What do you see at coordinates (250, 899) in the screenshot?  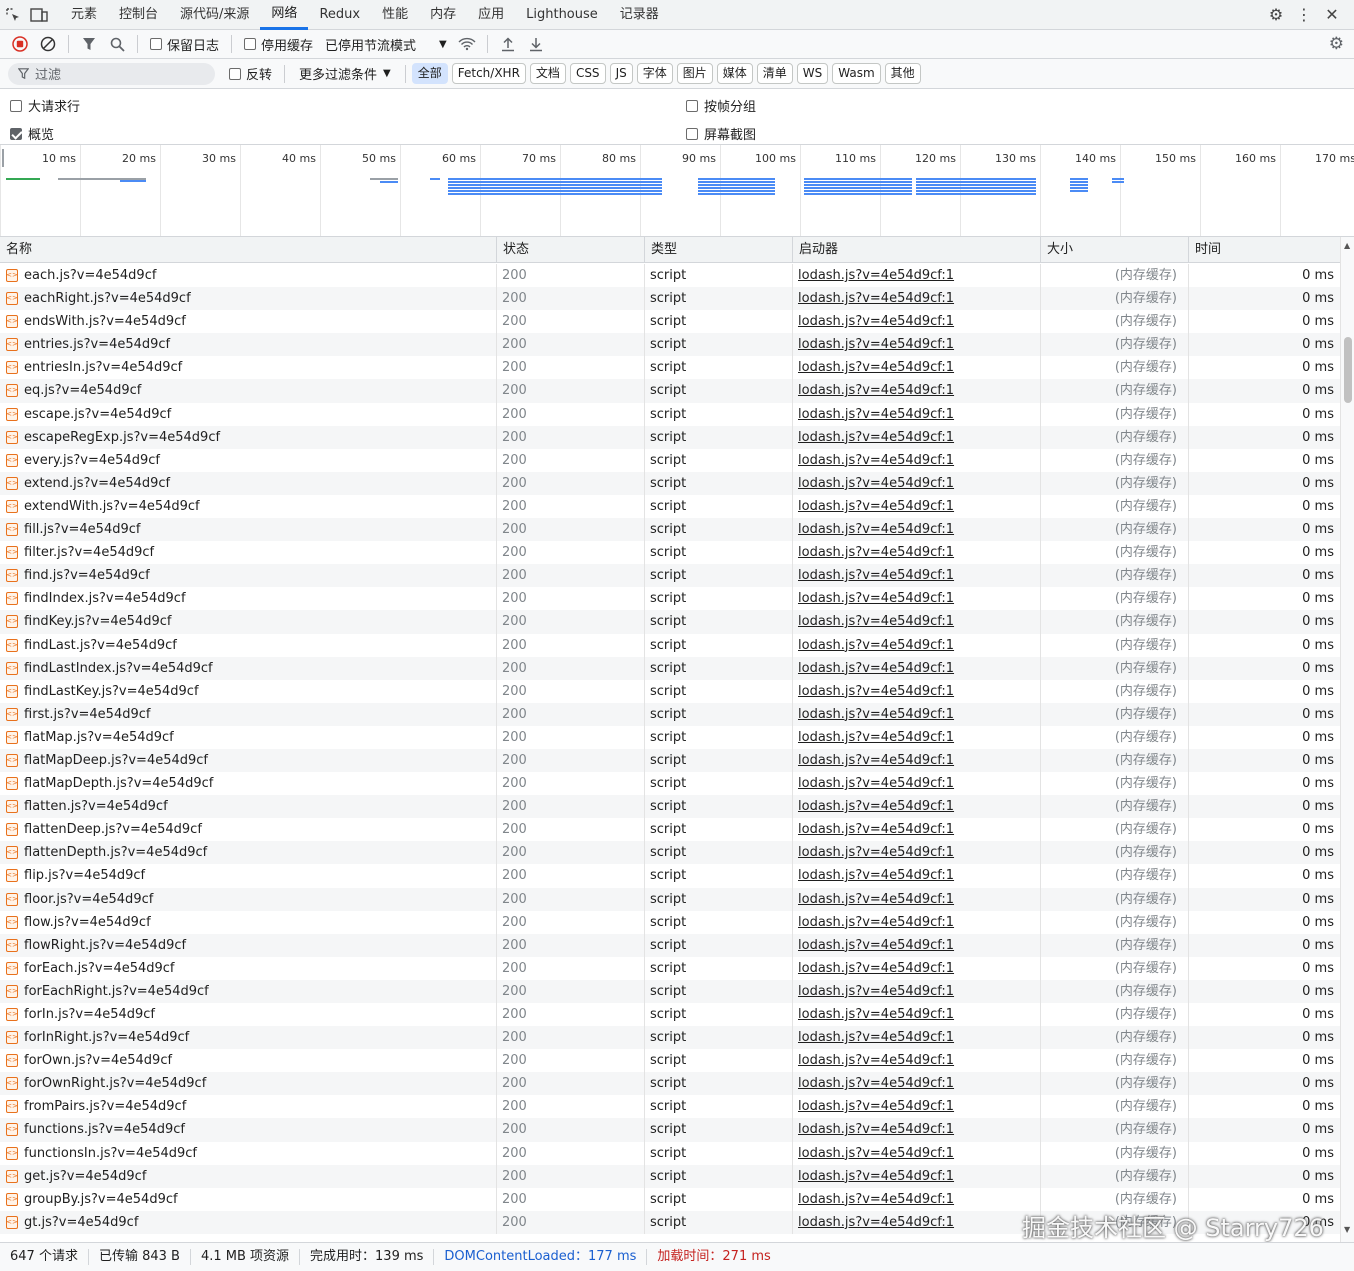 I see `request-name-cell: <> floor.js?v=4e54d9cf` at bounding box center [250, 899].